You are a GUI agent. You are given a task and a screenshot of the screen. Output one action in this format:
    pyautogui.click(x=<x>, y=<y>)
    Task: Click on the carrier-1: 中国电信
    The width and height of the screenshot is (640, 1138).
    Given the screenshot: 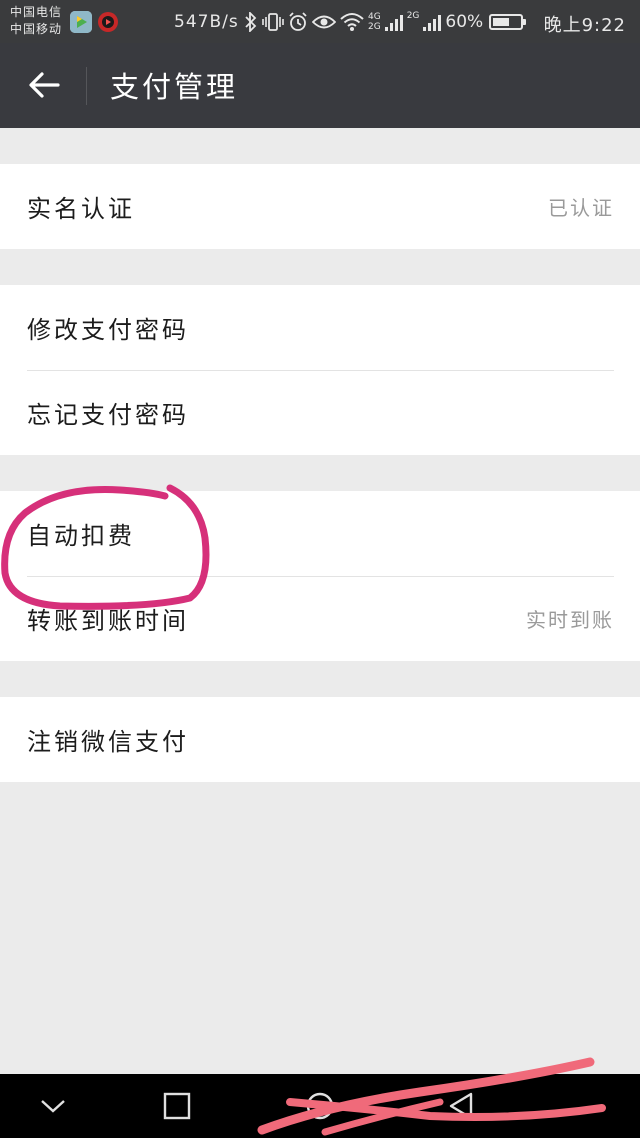 What is the action you would take?
    pyautogui.click(x=36, y=12)
    